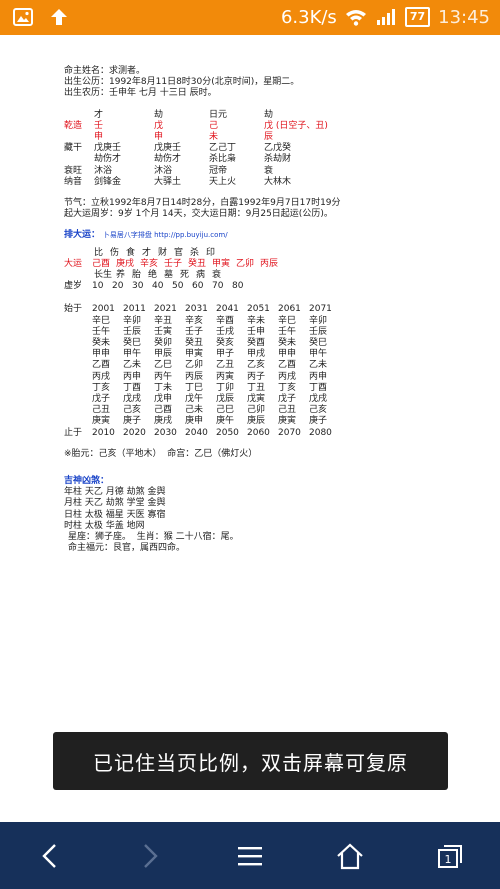 The width and height of the screenshot is (500, 889). I want to click on row-label: 虚岁, so click(73, 286).